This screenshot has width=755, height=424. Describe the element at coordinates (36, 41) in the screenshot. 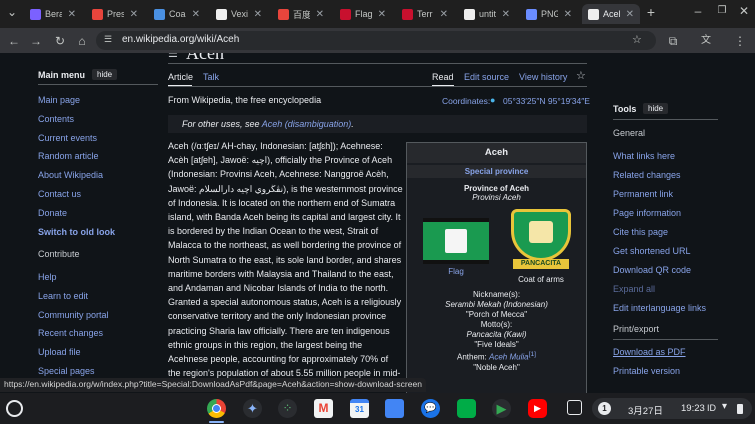

I see `forward-icon: →` at that location.